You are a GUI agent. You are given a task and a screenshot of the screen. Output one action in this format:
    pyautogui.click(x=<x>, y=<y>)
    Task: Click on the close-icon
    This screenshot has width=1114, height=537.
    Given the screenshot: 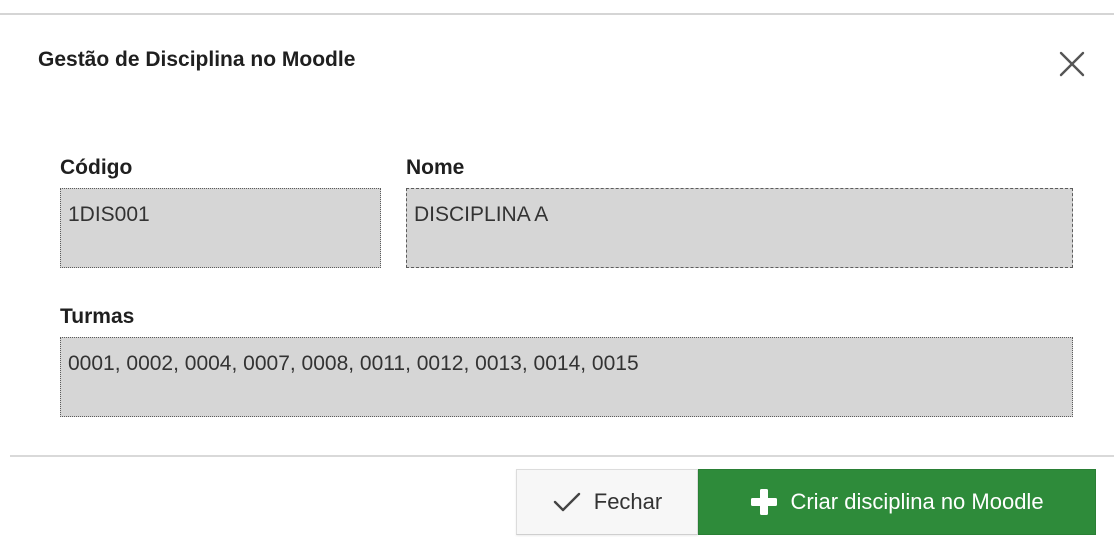 What is the action you would take?
    pyautogui.click(x=1072, y=64)
    